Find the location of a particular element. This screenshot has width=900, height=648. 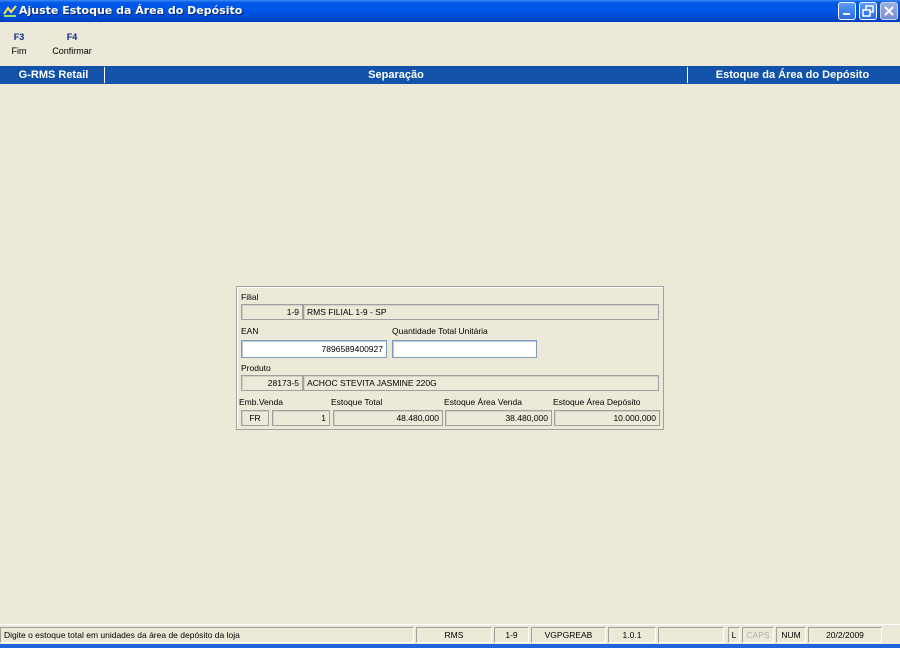

header-app-name: G-RMS Retail is located at coordinates (53, 75).